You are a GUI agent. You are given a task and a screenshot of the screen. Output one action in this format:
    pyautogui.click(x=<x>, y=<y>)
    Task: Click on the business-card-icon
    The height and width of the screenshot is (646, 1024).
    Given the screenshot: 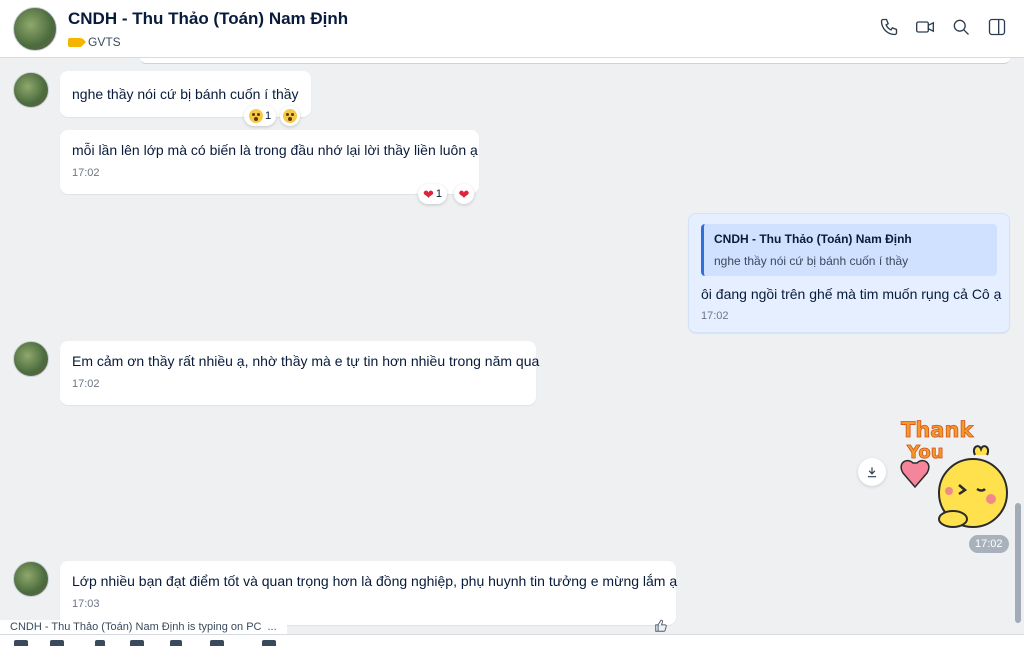 What is the action you would take?
    pyautogui.click(x=176, y=643)
    